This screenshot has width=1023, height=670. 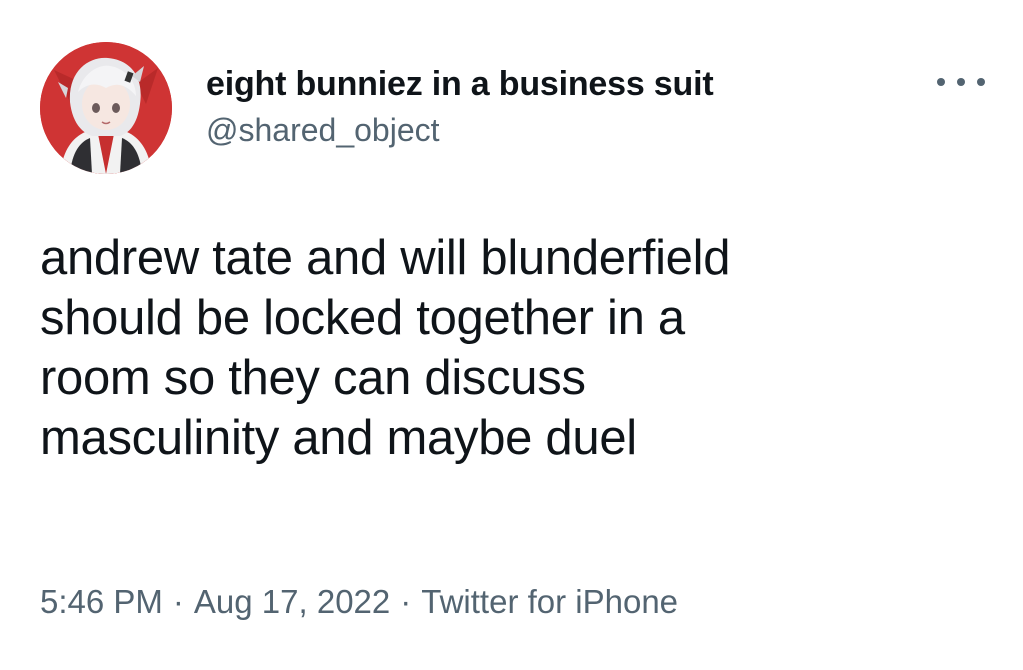 What do you see at coordinates (101, 601) in the screenshot?
I see `tweet-time: 5:46 PM` at bounding box center [101, 601].